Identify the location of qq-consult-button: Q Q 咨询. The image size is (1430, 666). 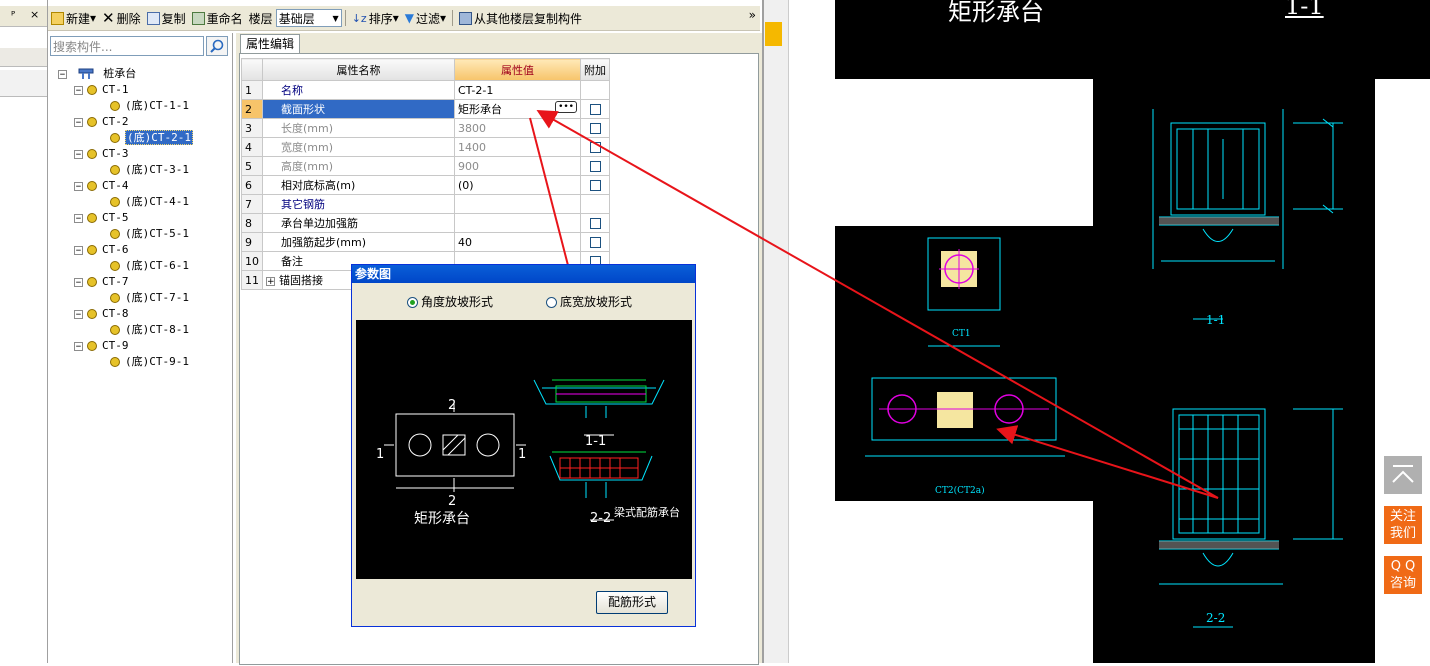
(1403, 575).